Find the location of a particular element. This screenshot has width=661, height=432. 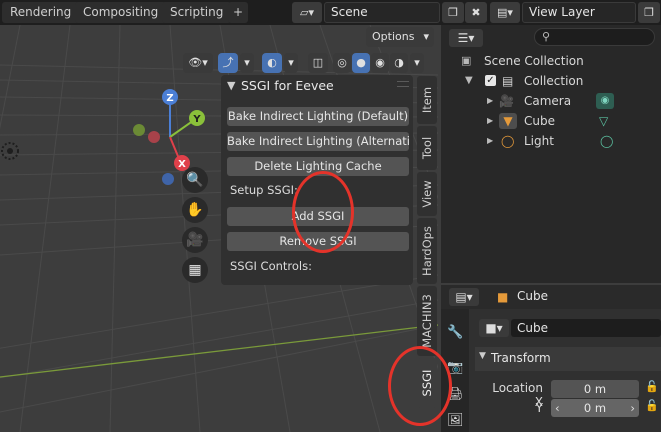

tab-hardops-label: HardOps is located at coordinates (427, 251).